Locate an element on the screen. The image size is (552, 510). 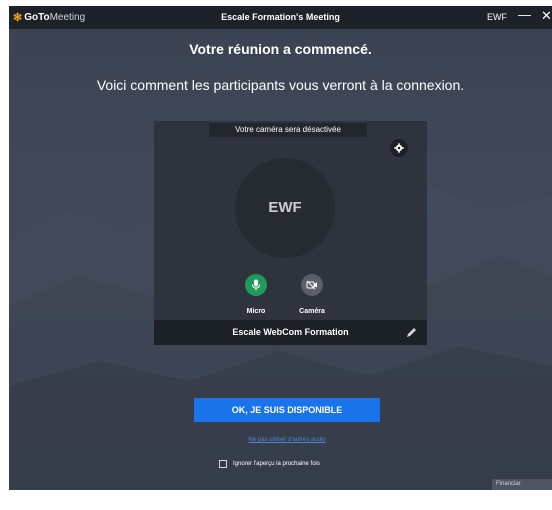
camera-button is located at coordinates (312, 285).